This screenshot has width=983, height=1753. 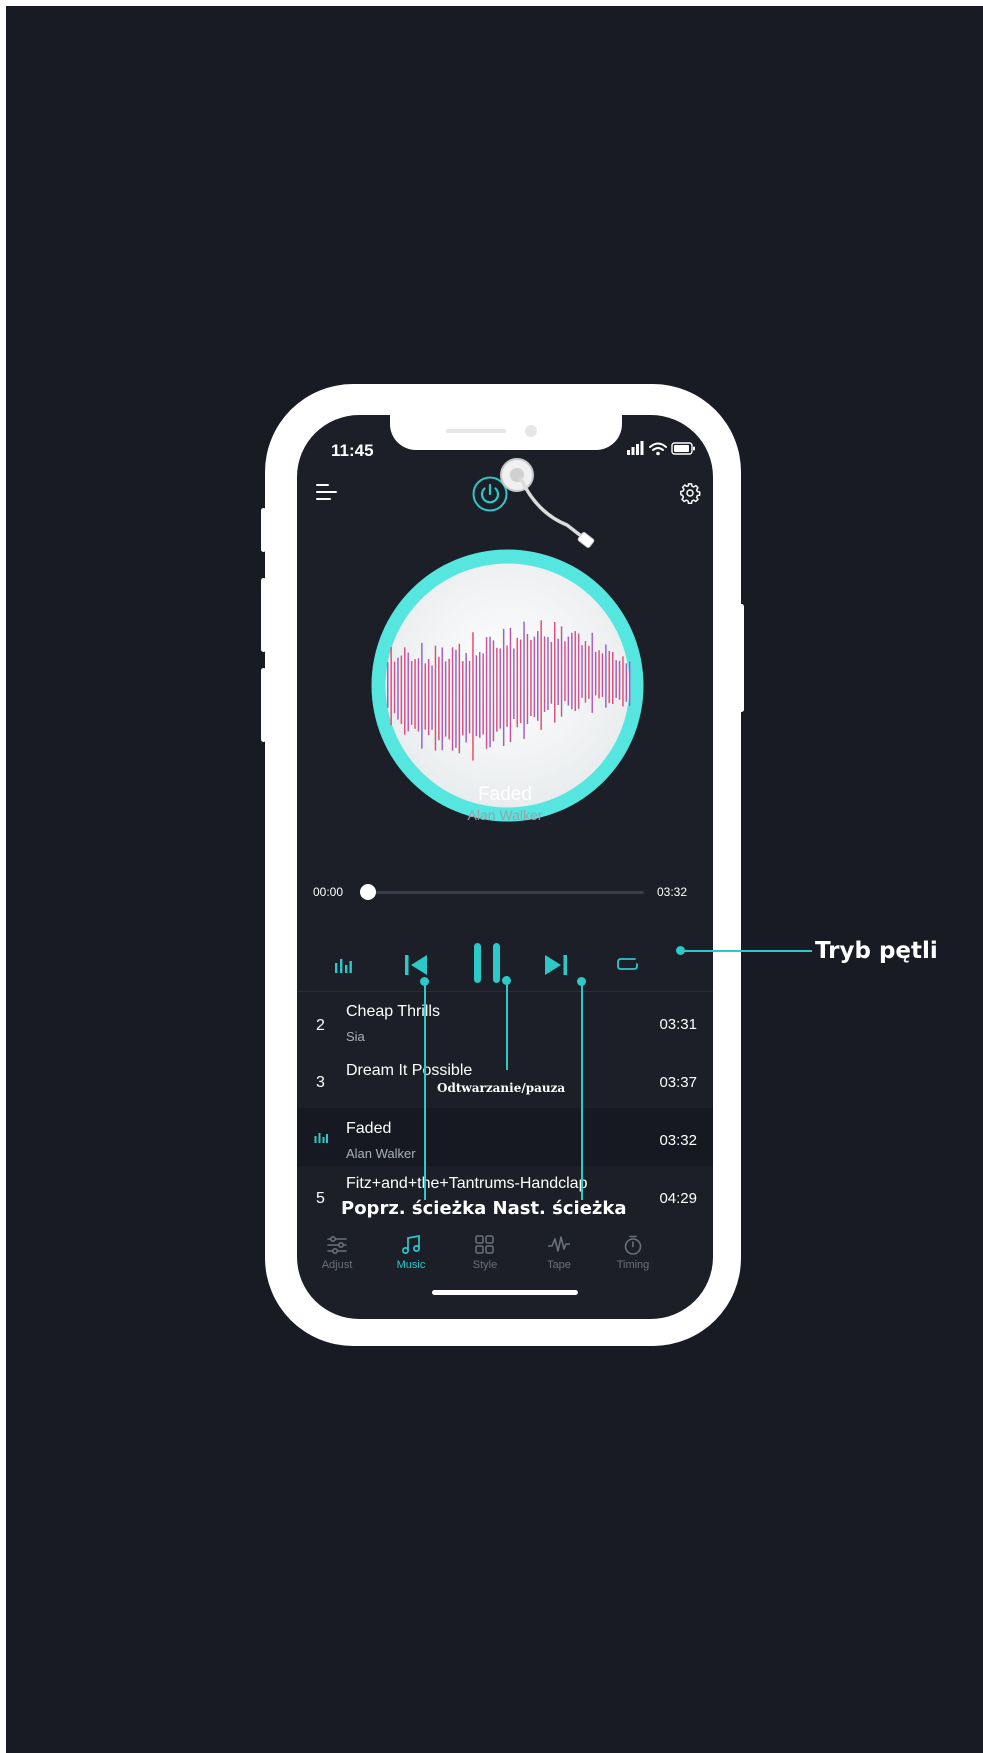 What do you see at coordinates (321, 1138) in the screenshot?
I see `now-playing-icon` at bounding box center [321, 1138].